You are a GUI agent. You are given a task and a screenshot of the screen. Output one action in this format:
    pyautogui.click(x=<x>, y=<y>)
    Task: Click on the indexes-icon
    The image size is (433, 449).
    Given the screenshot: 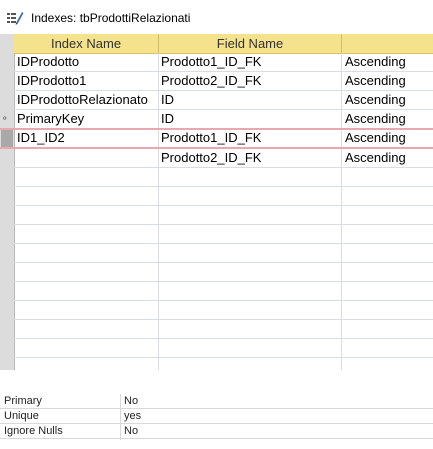 What is the action you would take?
    pyautogui.click(x=15, y=18)
    